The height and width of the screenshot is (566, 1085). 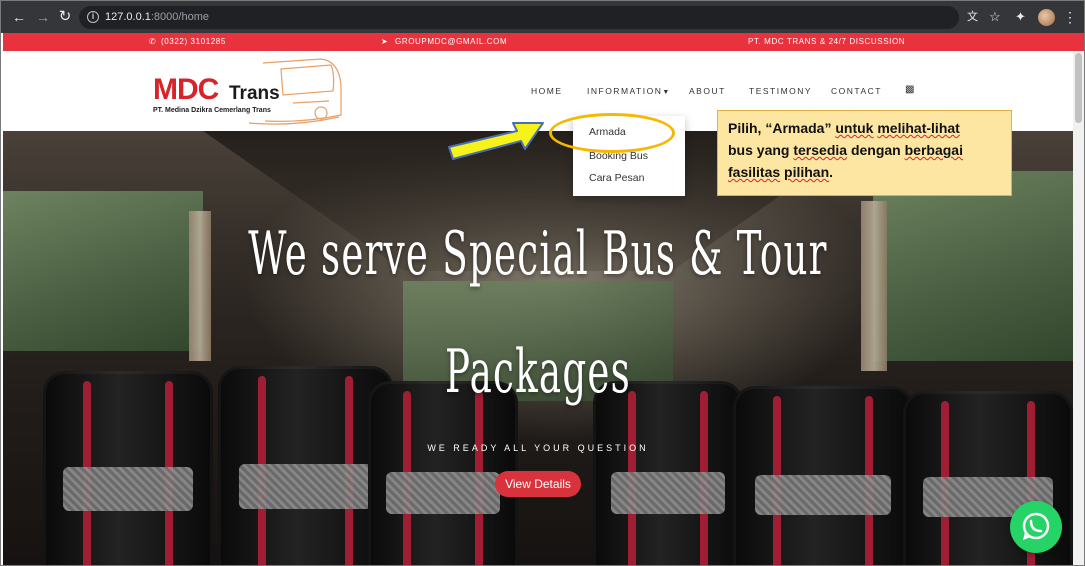 What do you see at coordinates (254, 93) in the screenshot?
I see `logo-trans: Trans` at bounding box center [254, 93].